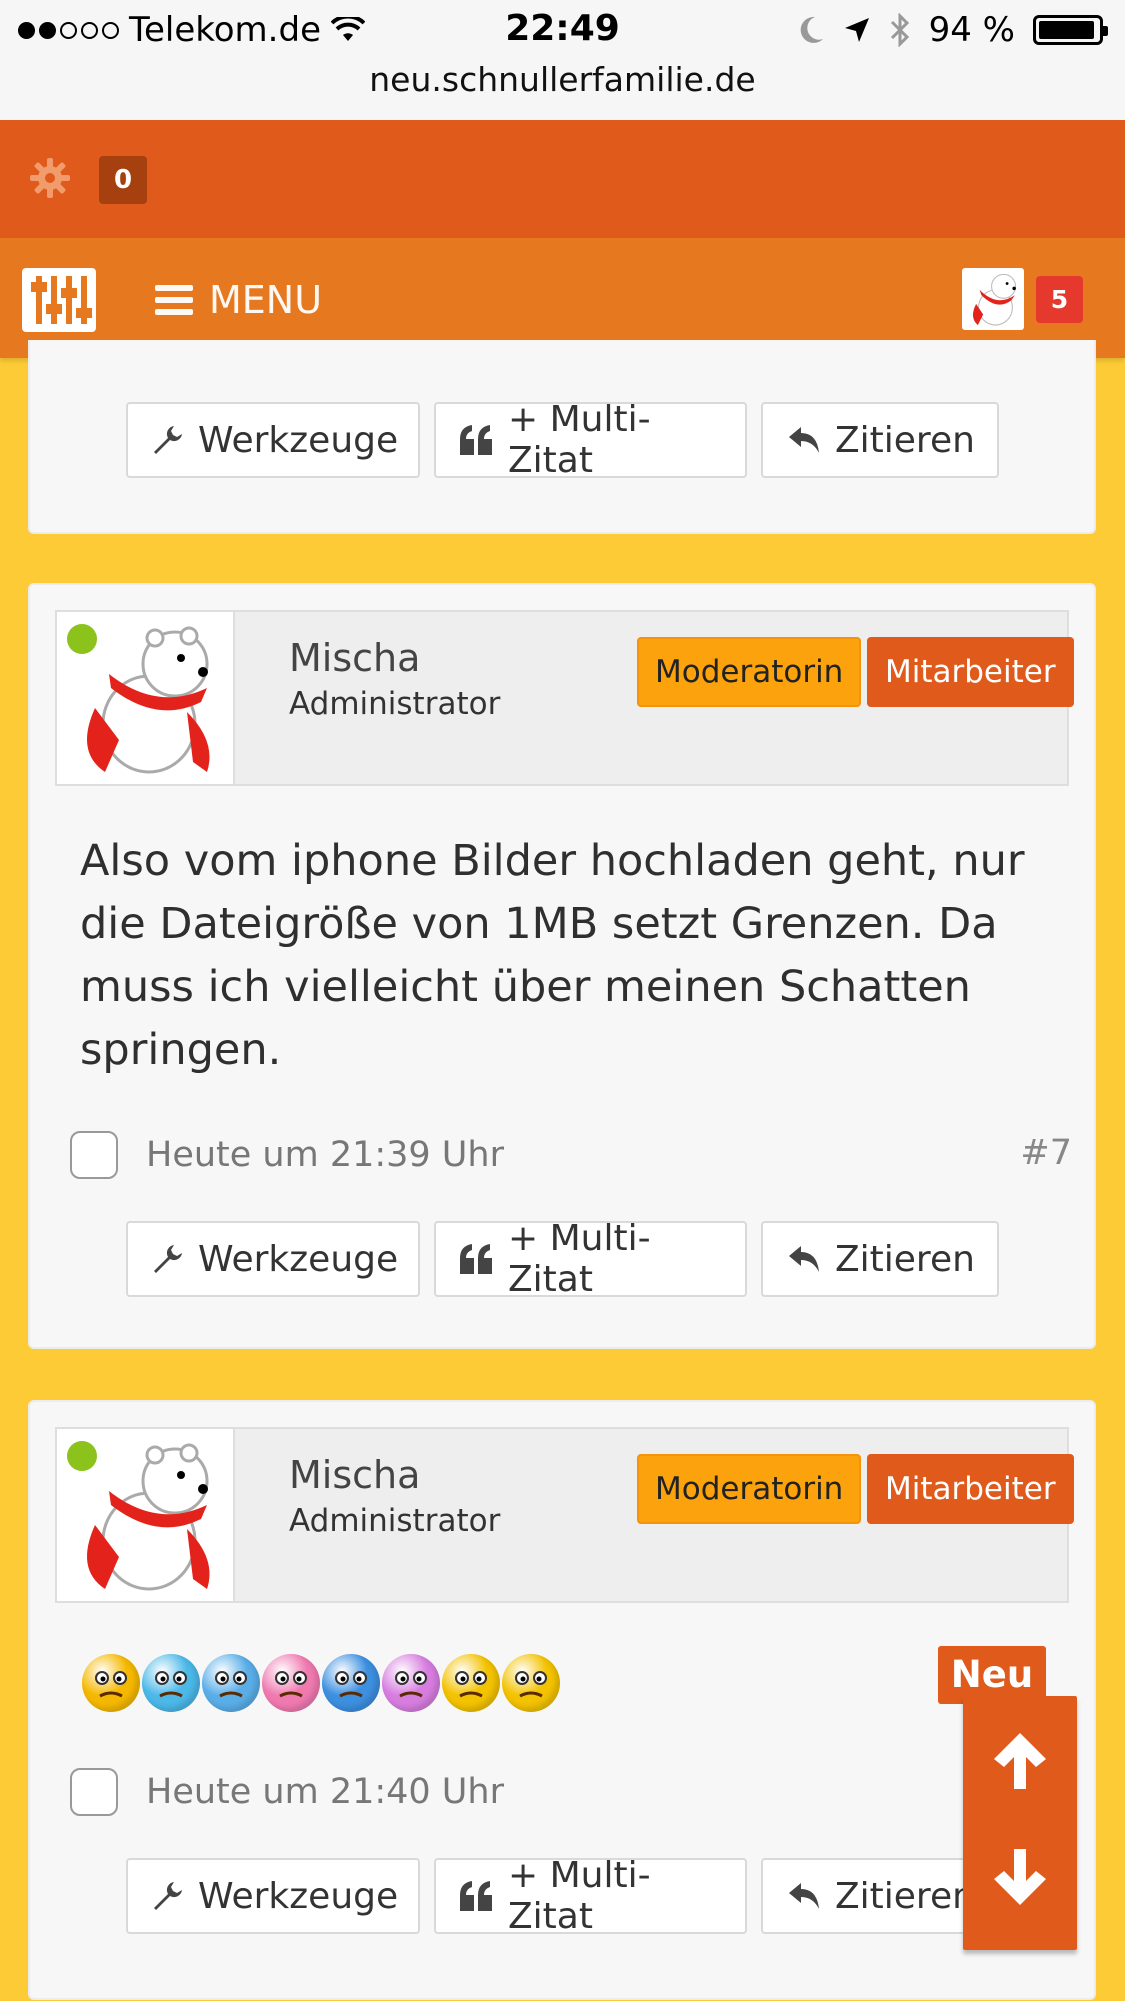 The image size is (1125, 2001). Describe the element at coordinates (174, 300) in the screenshot. I see `hamburger-icon` at that location.